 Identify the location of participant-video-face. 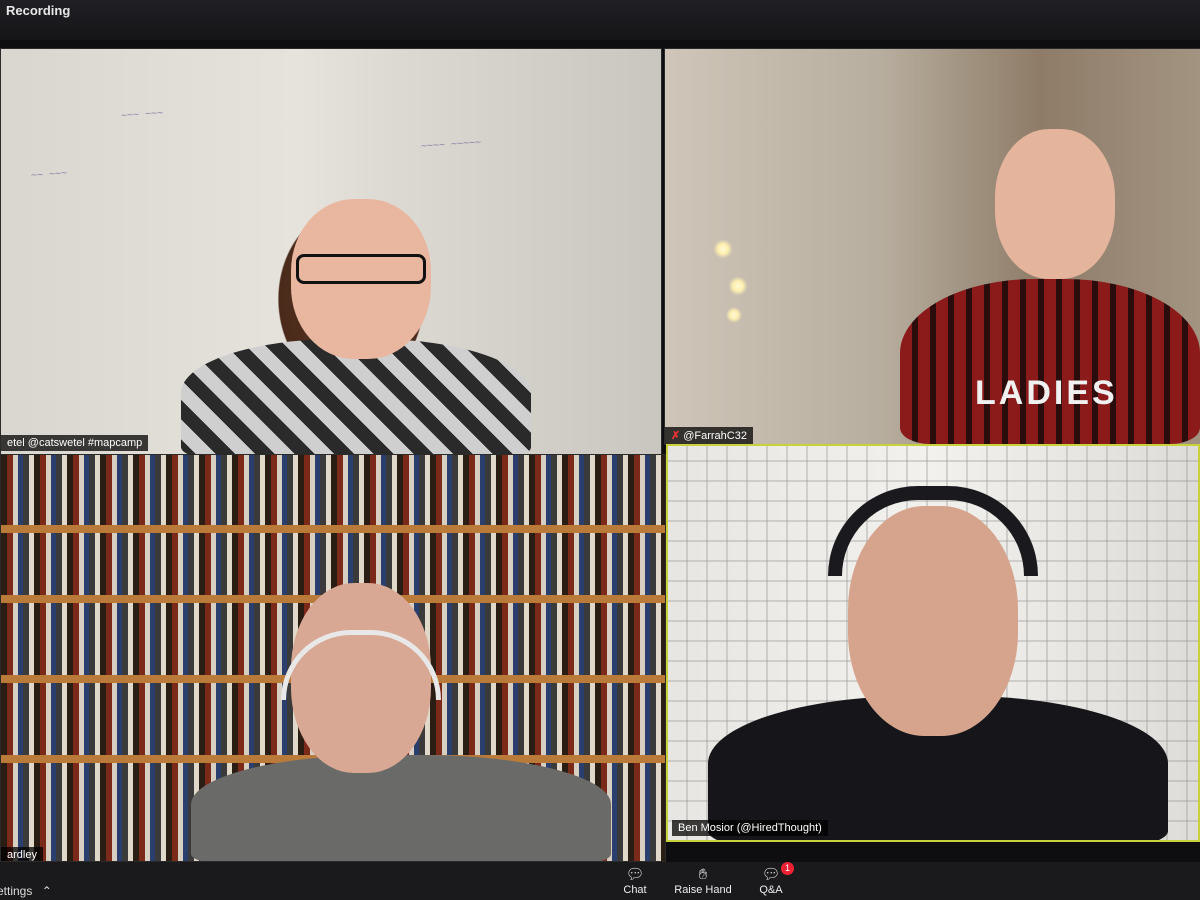
(1055, 204).